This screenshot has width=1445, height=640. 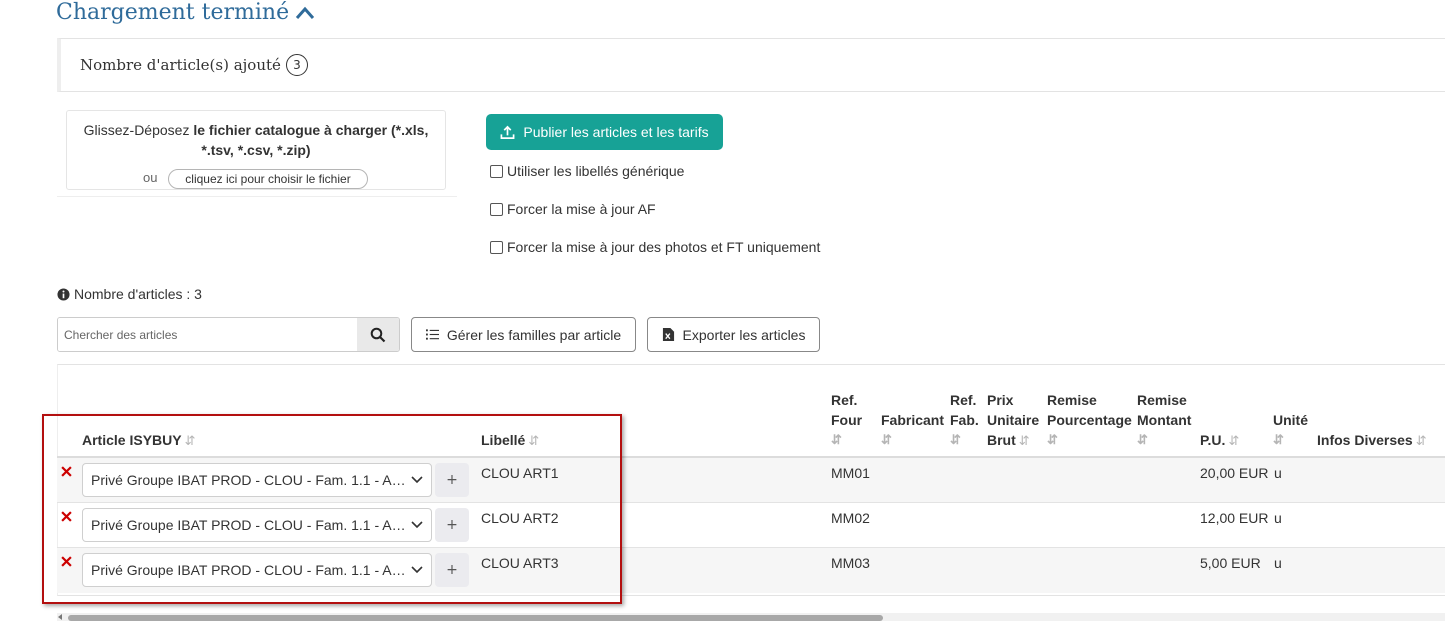 I want to click on col-header-remise-pct-line2: Pourcentage, so click(x=1089, y=420).